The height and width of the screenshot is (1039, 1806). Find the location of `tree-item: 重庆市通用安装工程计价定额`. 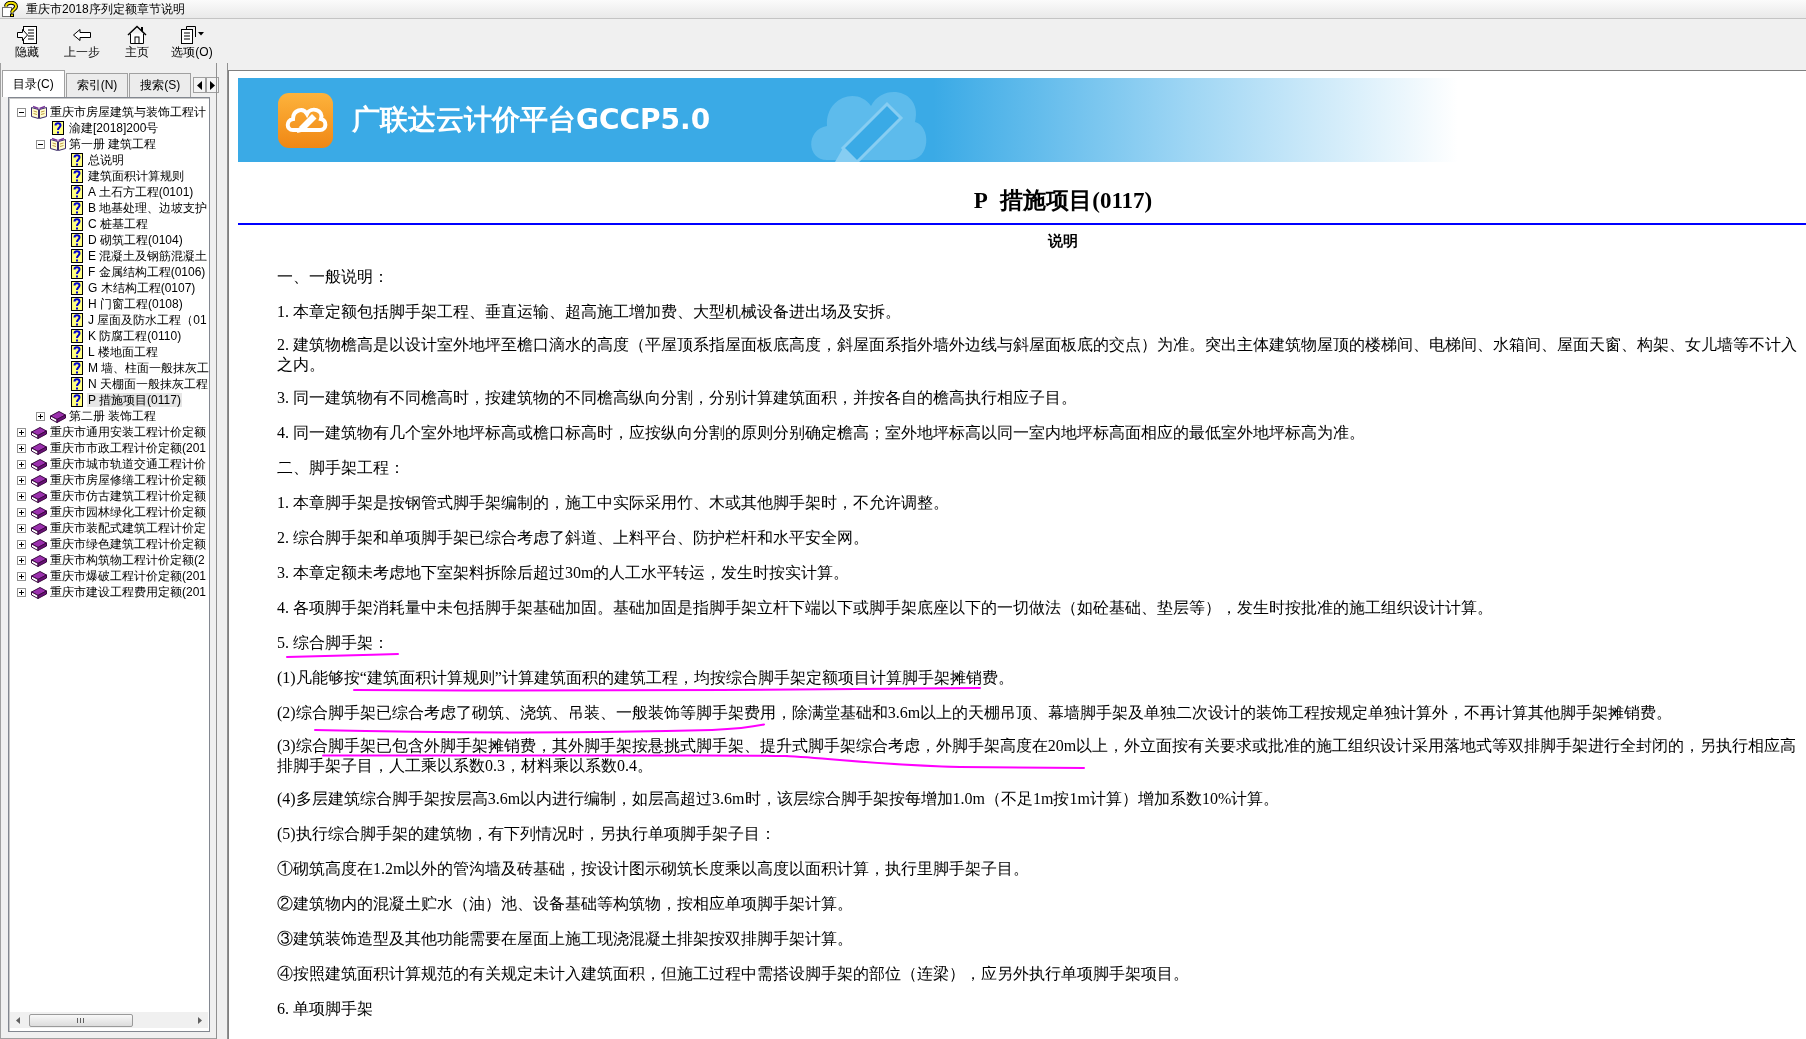

tree-item: 重庆市通用安装工程计价定额 is located at coordinates (128, 432).